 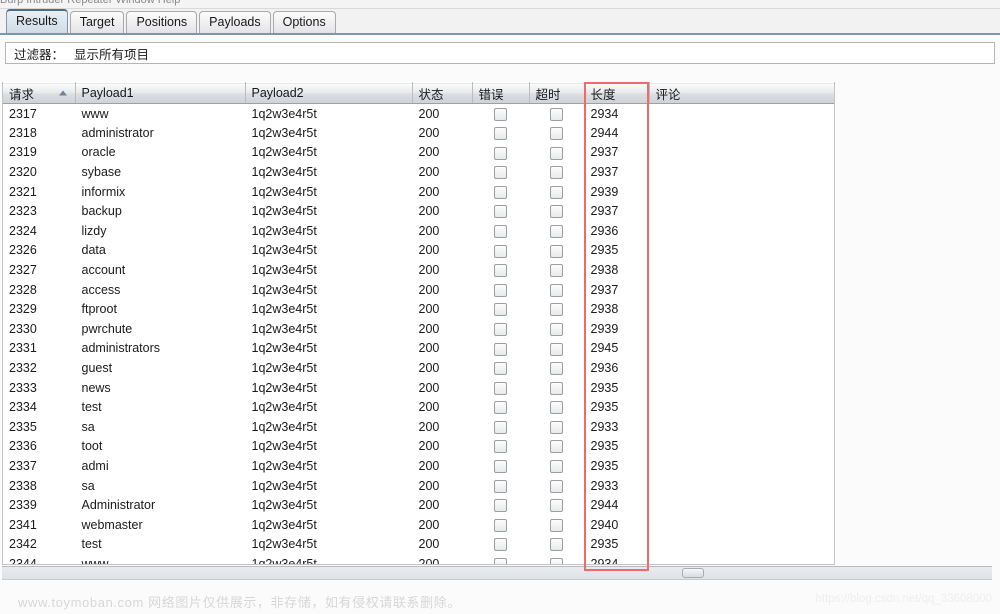 What do you see at coordinates (418, 211) in the screenshot?
I see `table-row: 2323 backup 1q2w3e4r5t 200 2937` at bounding box center [418, 211].